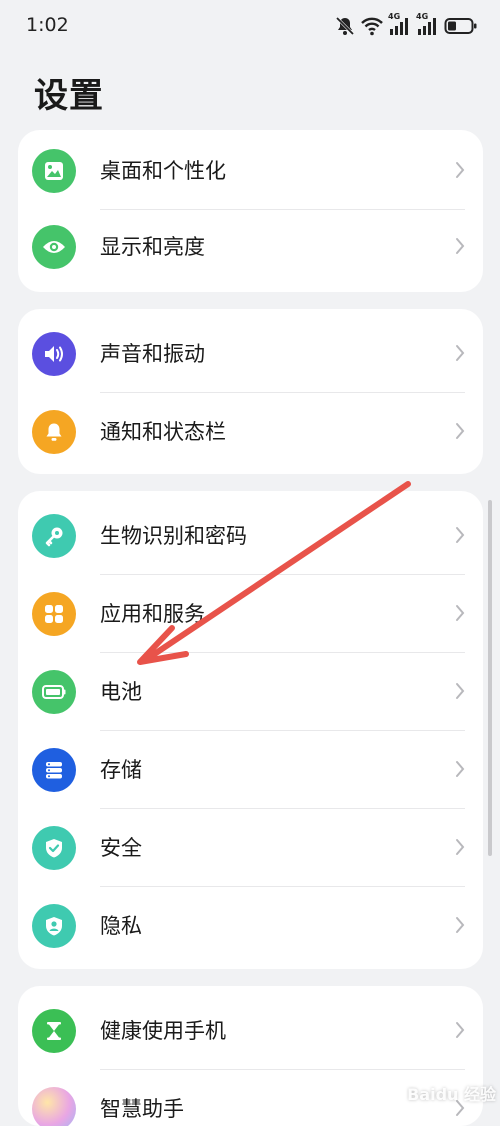 The width and height of the screenshot is (500, 1126). I want to click on settings-group-personalization: 桌面和个性化 显示和亮度, so click(250, 211).